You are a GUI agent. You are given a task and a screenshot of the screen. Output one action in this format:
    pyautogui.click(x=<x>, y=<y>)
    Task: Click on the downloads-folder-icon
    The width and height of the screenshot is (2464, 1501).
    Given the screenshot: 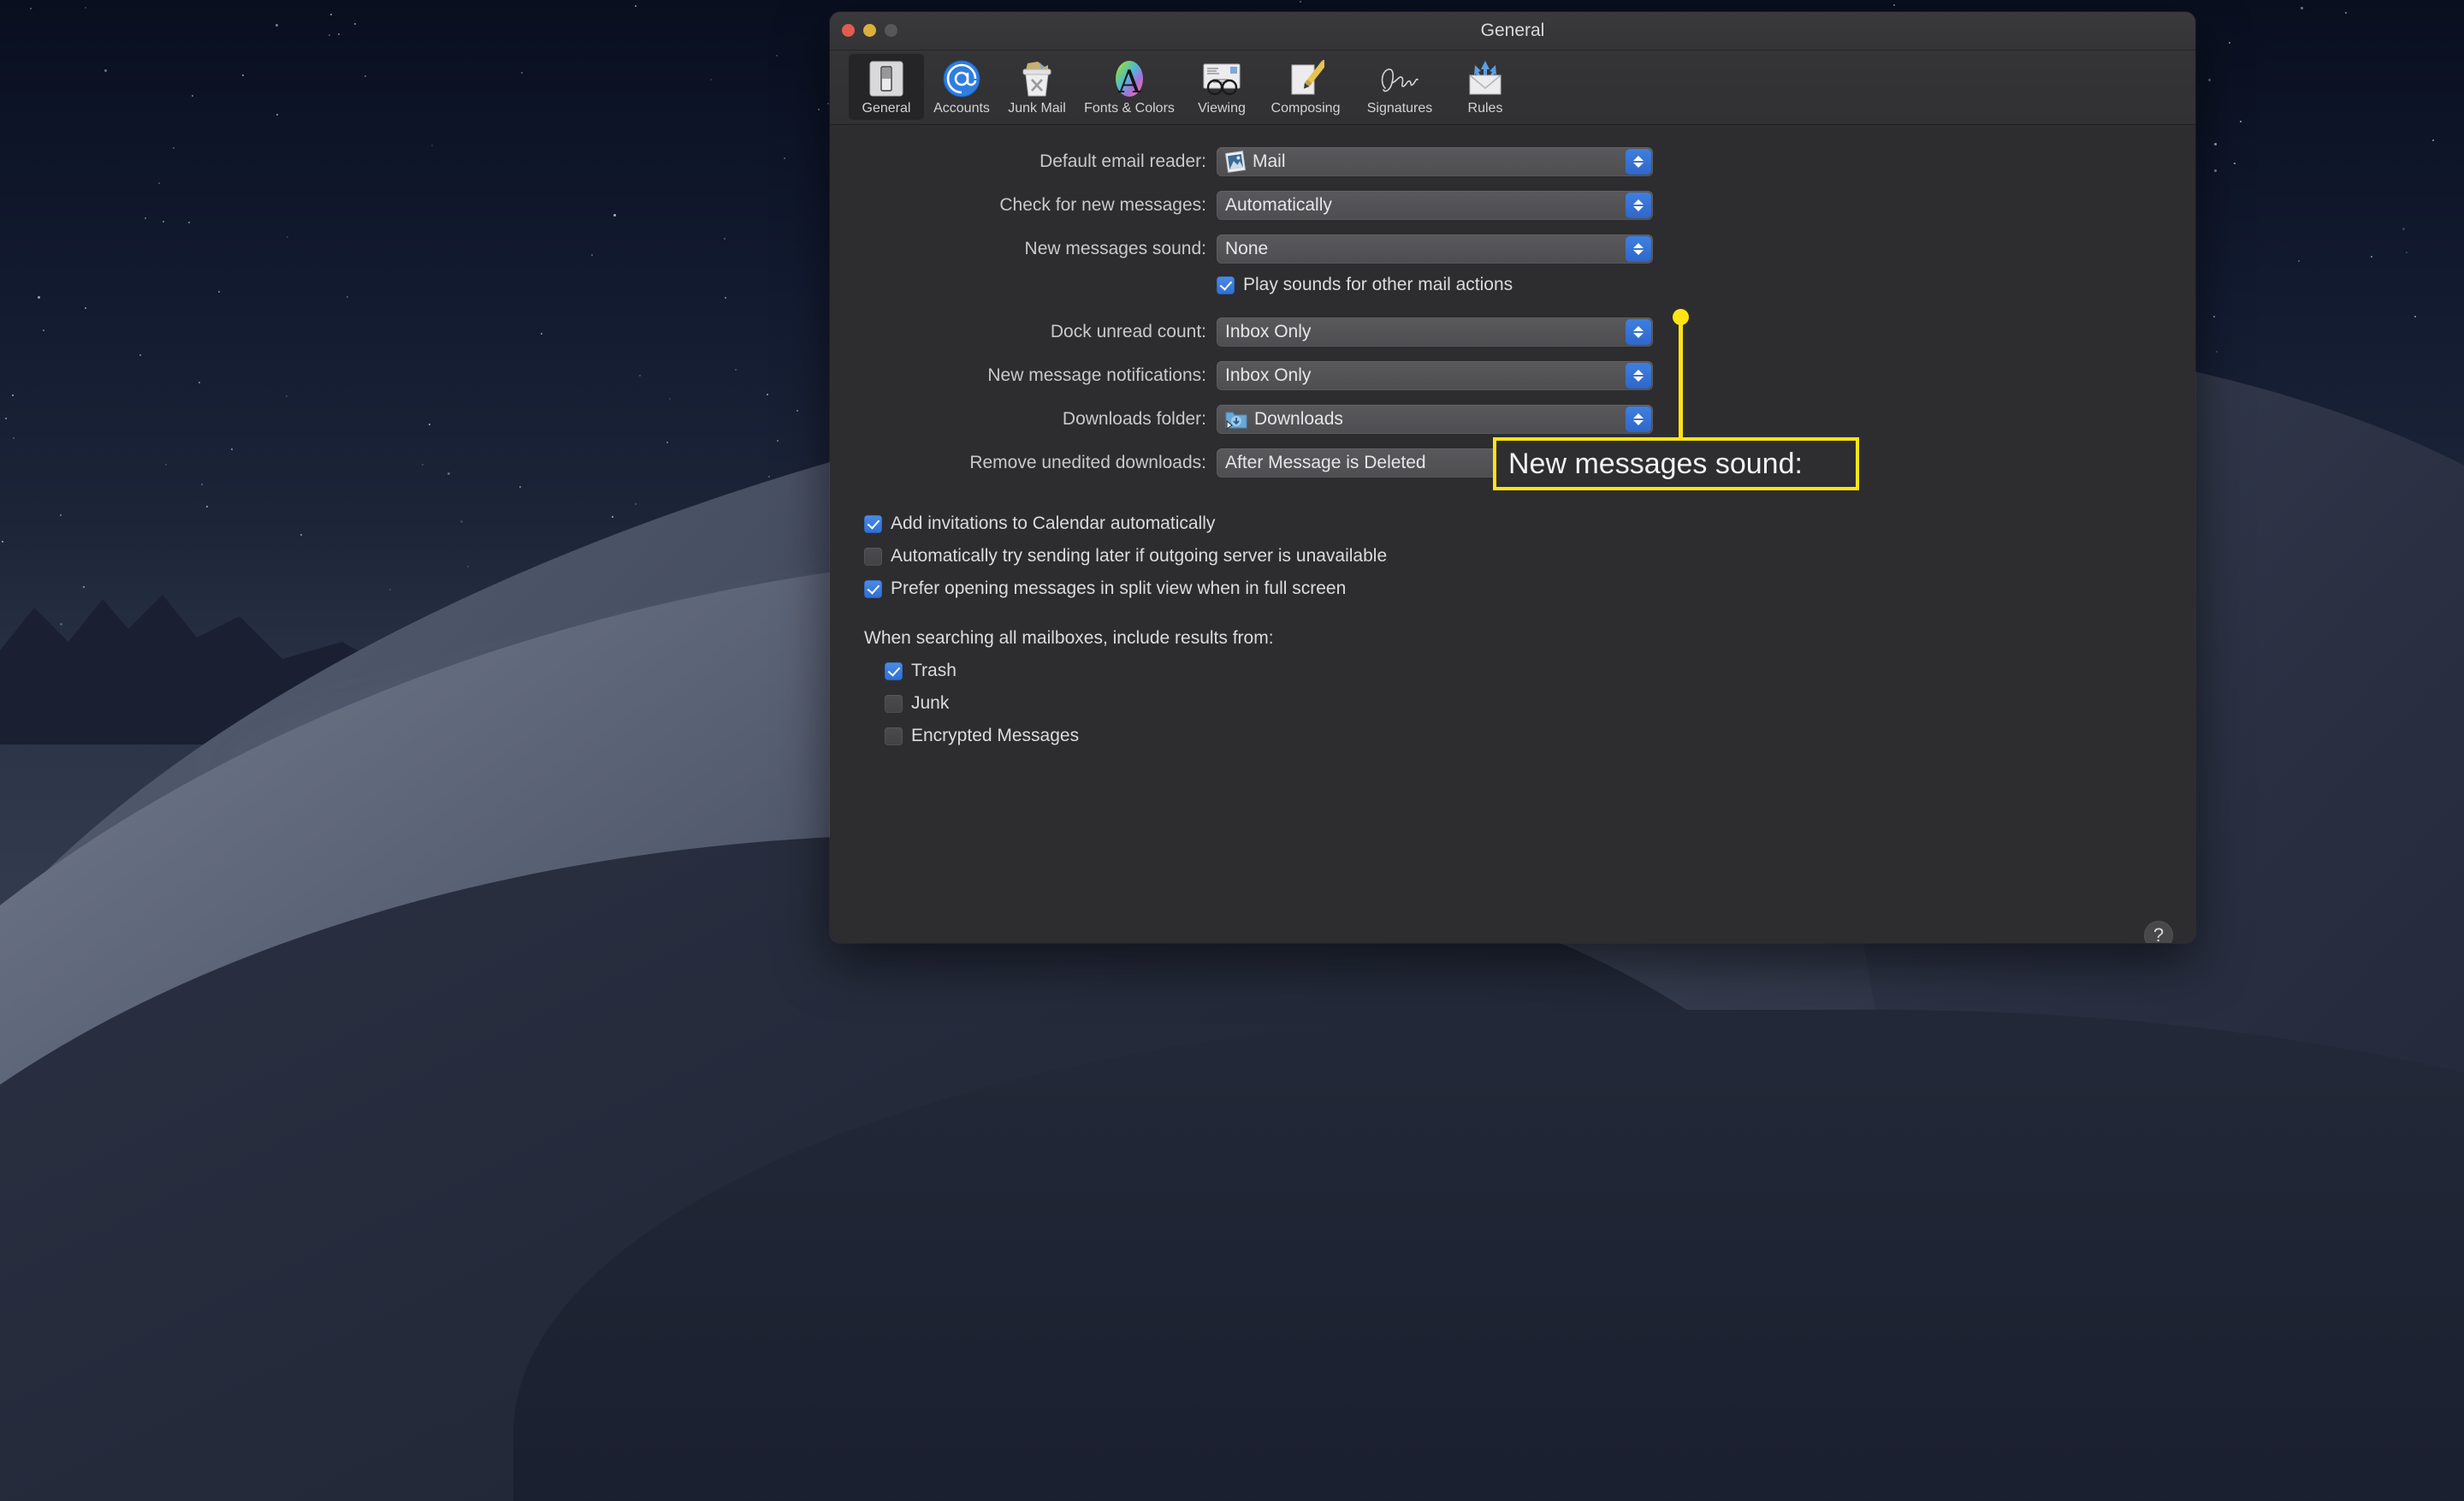 What is the action you would take?
    pyautogui.click(x=1236, y=419)
    